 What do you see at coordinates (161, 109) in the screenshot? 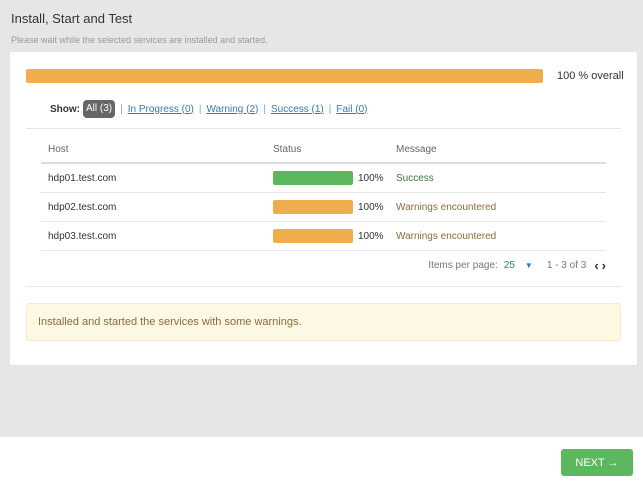
I see `filter-in-progress: In Progress (0)` at bounding box center [161, 109].